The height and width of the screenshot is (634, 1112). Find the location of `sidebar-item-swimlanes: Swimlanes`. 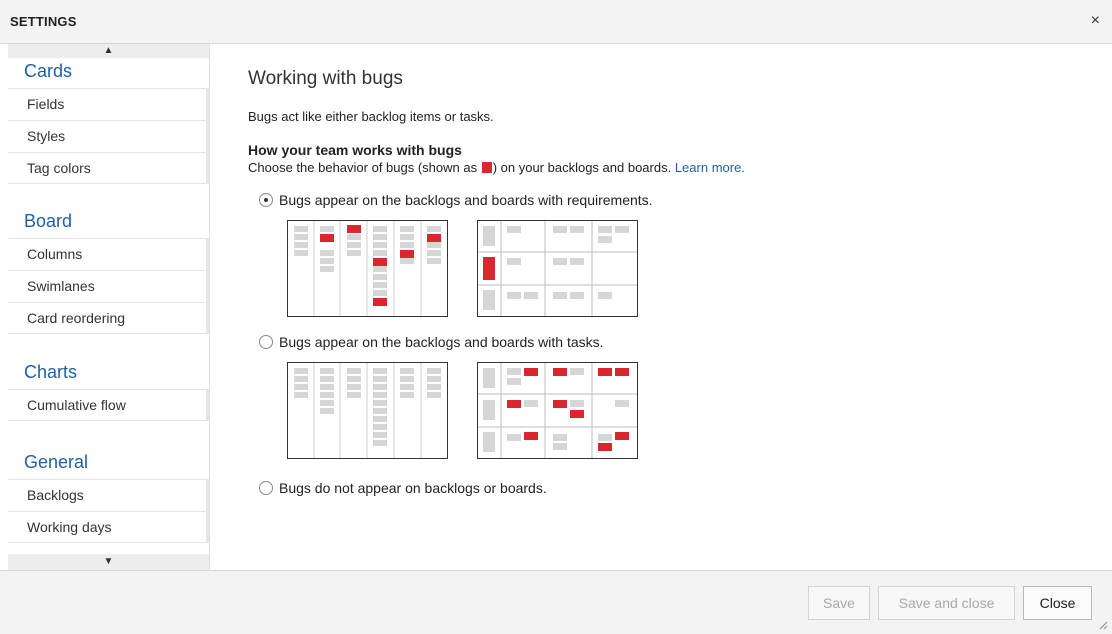

sidebar-item-swimlanes: Swimlanes is located at coordinates (108, 286).